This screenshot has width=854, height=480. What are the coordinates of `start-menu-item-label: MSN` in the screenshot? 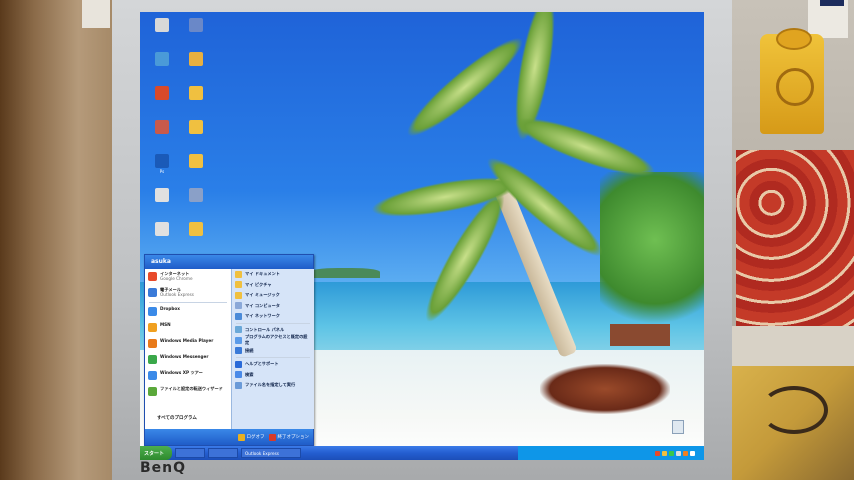 It's located at (165, 324).